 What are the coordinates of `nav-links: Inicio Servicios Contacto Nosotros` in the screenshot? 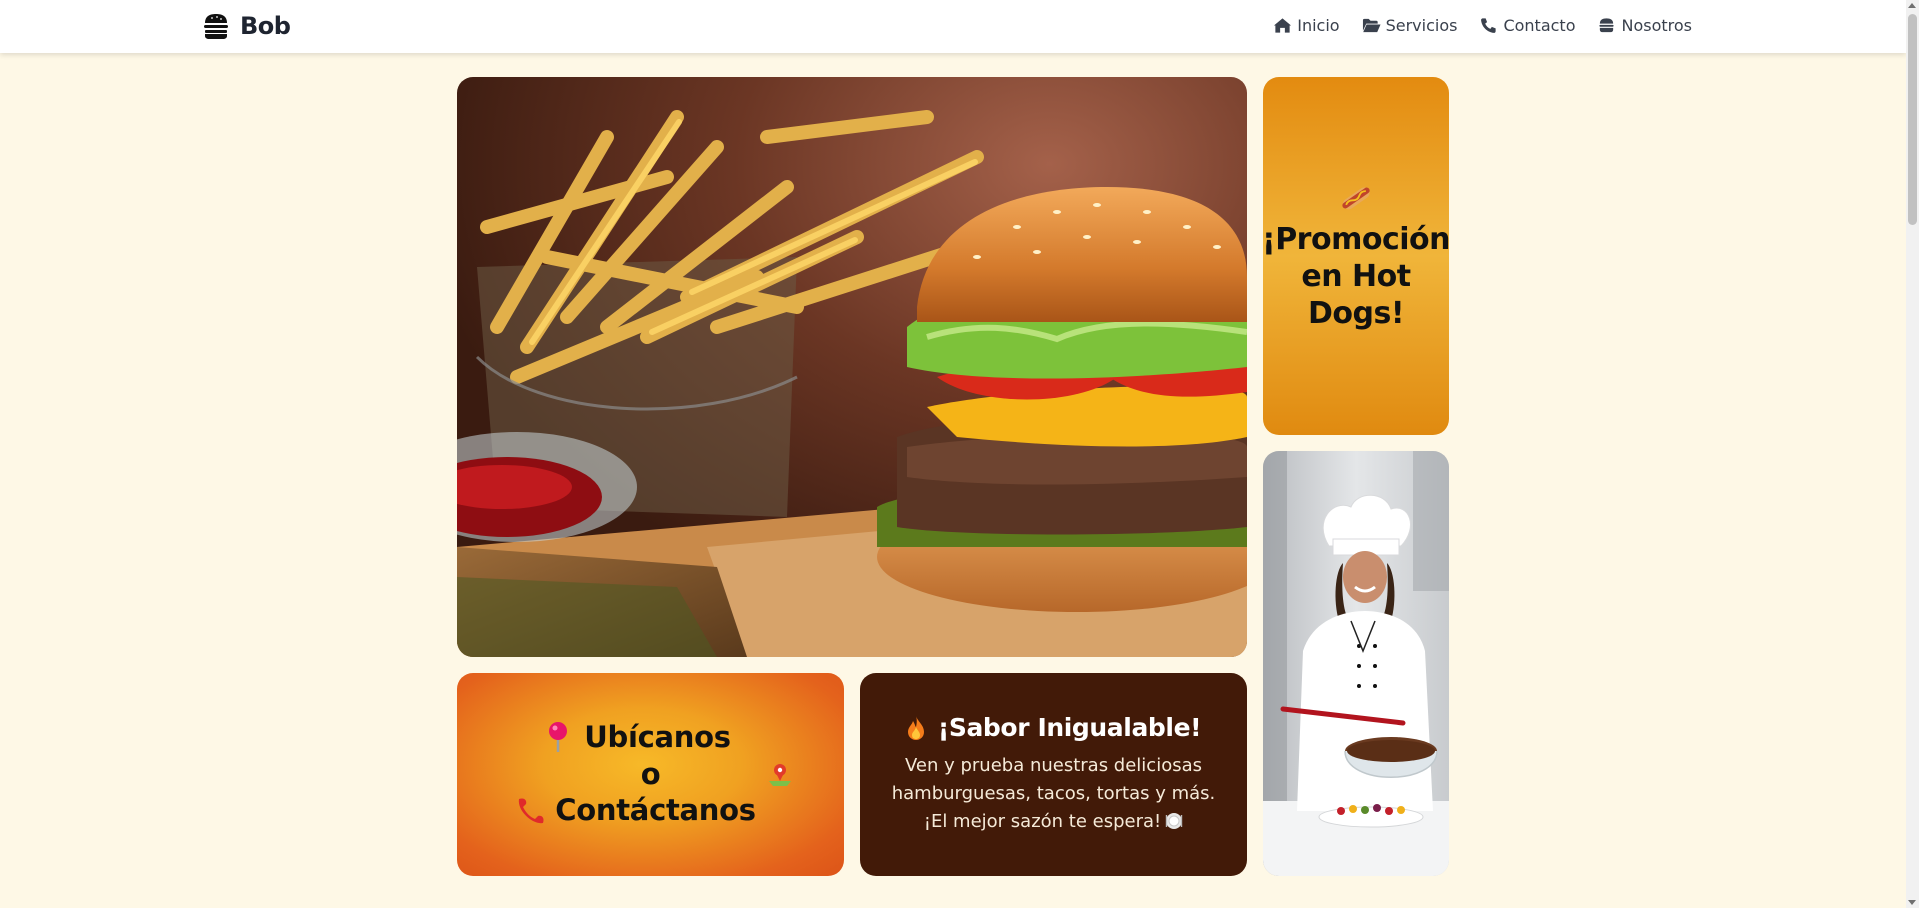 It's located at (1482, 25).